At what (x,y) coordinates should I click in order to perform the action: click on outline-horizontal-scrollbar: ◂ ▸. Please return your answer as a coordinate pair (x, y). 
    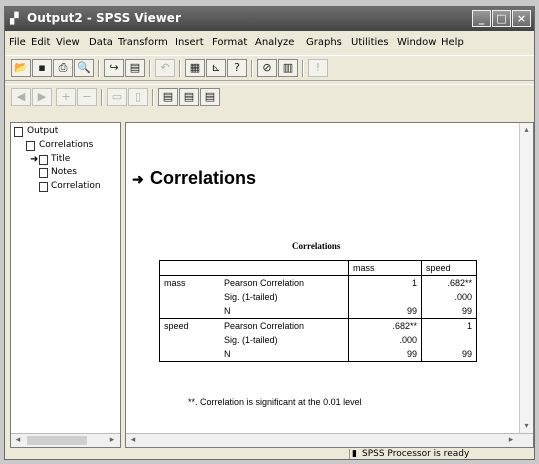
    Looking at the image, I should click on (65, 440).